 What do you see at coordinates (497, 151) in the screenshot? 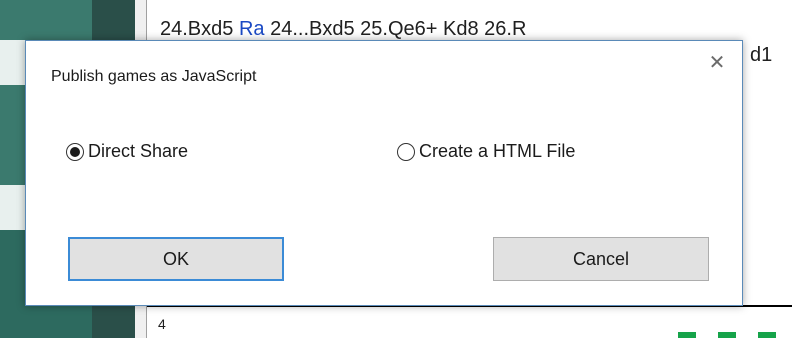
I see `radio-label: Create a HTML File` at bounding box center [497, 151].